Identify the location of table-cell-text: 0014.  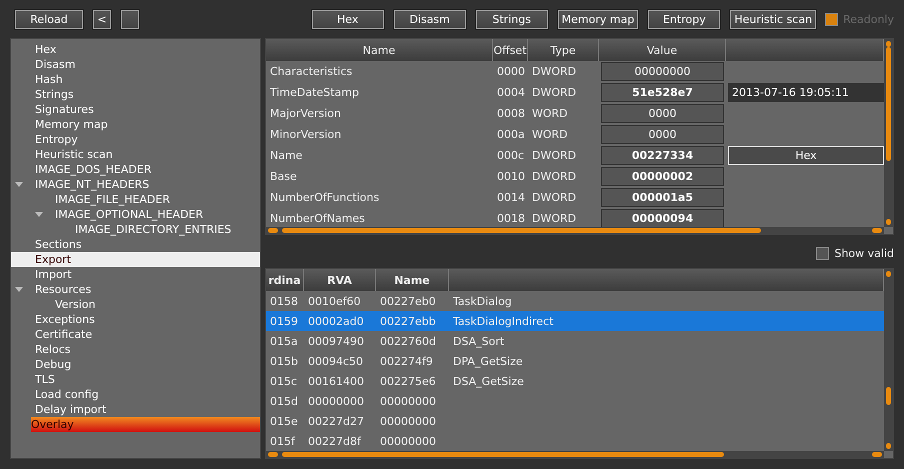
(511, 197).